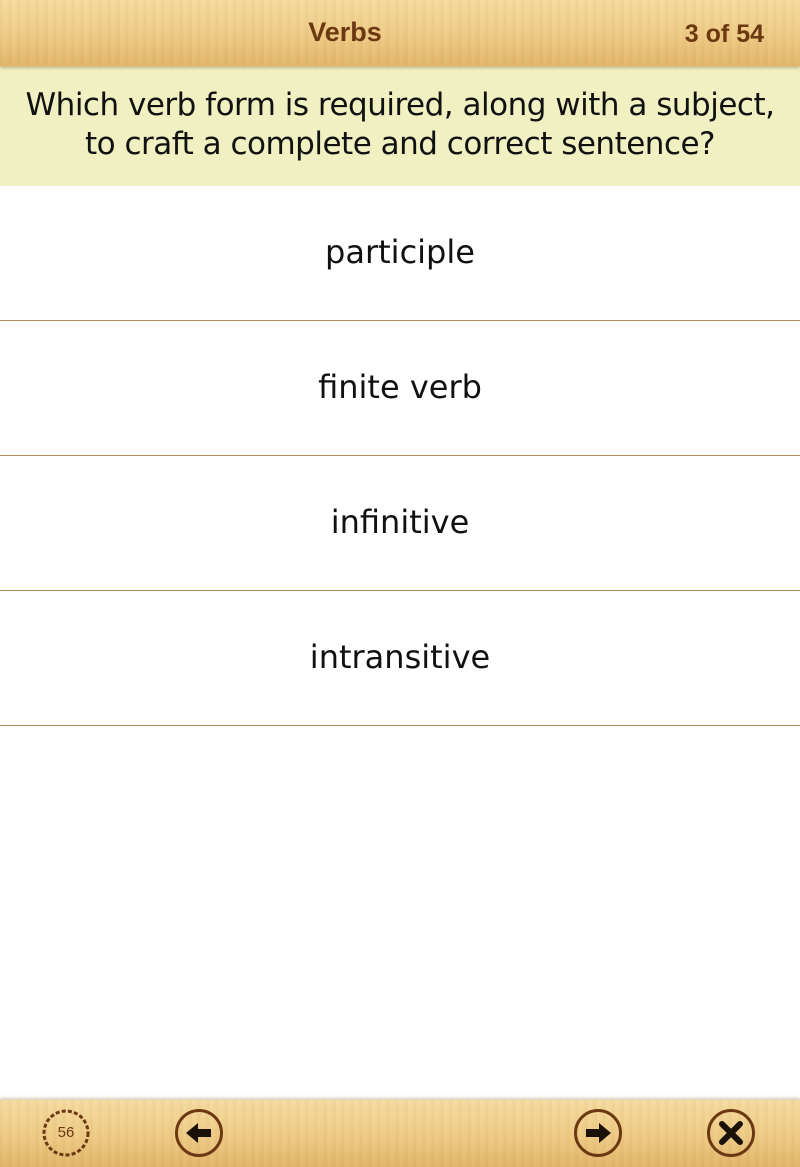 The width and height of the screenshot is (800, 1167). I want to click on answer-label: finite verb, so click(400, 386).